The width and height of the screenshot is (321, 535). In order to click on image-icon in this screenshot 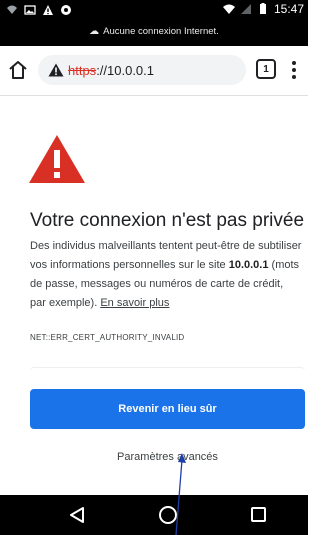, I will do `click(30, 10)`.